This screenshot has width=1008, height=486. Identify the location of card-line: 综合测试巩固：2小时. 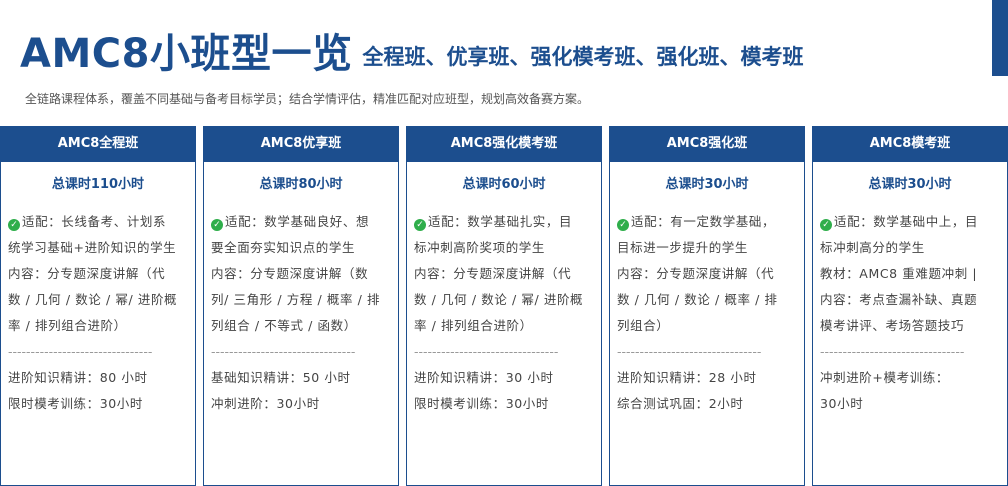
(680, 403).